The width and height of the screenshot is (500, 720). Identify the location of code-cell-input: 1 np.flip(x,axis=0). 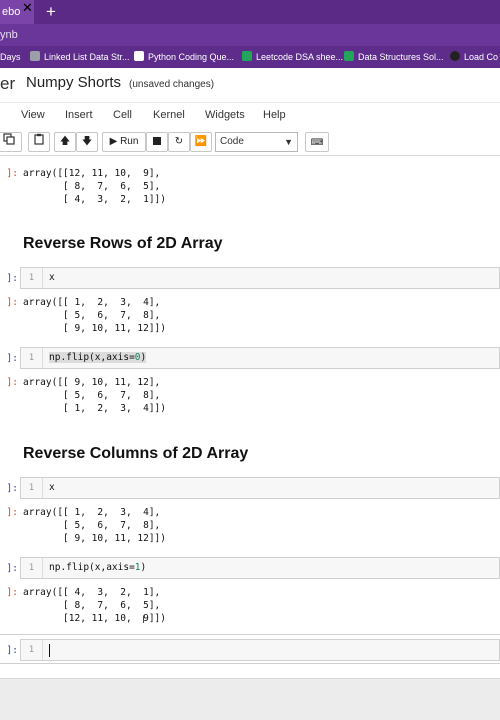
(260, 358).